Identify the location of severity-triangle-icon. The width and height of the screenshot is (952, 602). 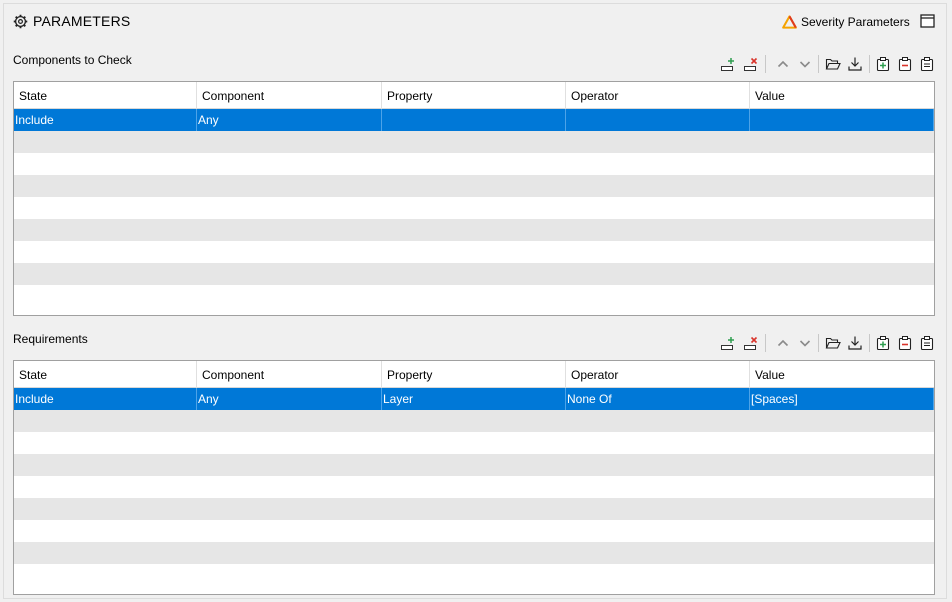
(789, 22).